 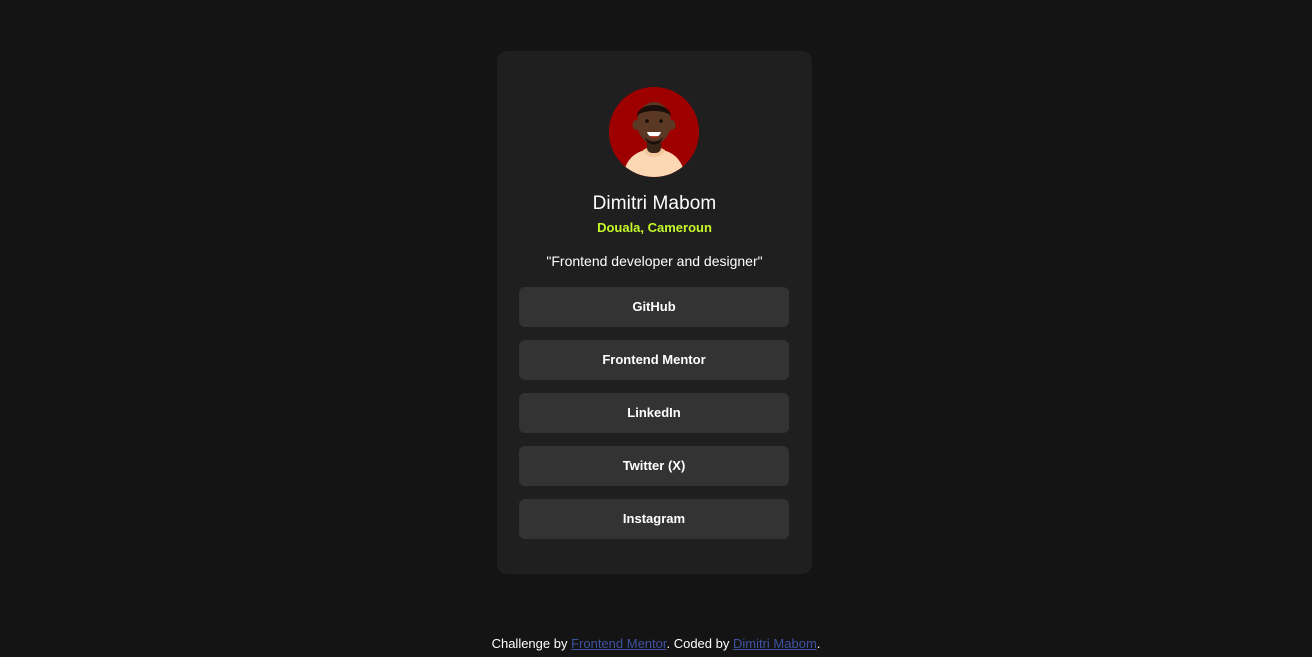 I want to click on linkedin-link-button: LinkedIn, so click(x=654, y=413).